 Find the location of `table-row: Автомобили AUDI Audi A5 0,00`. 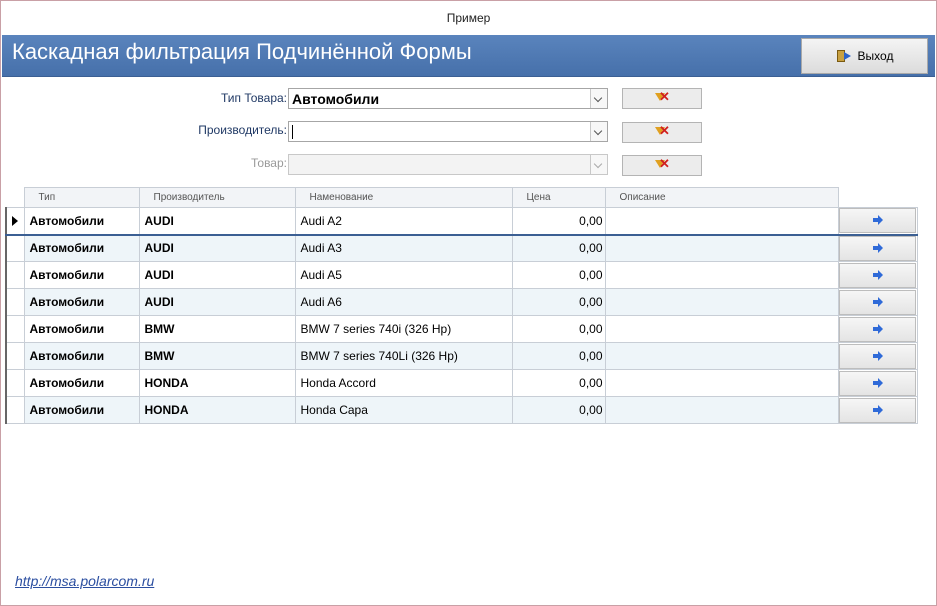

table-row: Автомобили AUDI Audi A5 0,00 is located at coordinates (461, 275).